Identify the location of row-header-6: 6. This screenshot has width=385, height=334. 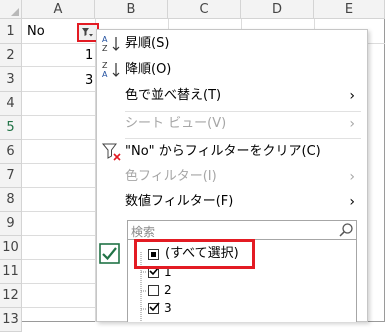
(11, 152).